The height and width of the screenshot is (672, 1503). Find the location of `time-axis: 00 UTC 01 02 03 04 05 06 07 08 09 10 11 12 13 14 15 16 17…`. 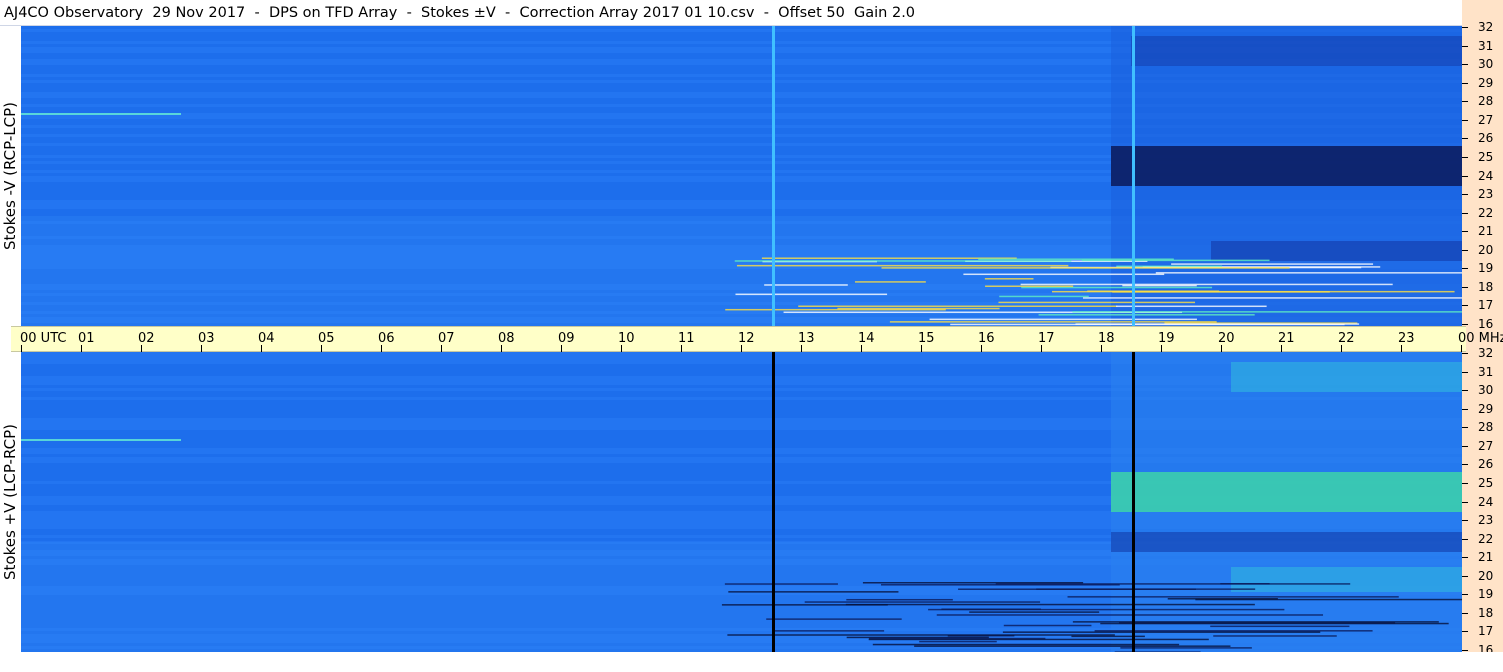

time-axis: 00 UTC 01 02 03 04 05 06 07 08 09 10 11 12 13 14 15 16 17… is located at coordinates (757, 339).